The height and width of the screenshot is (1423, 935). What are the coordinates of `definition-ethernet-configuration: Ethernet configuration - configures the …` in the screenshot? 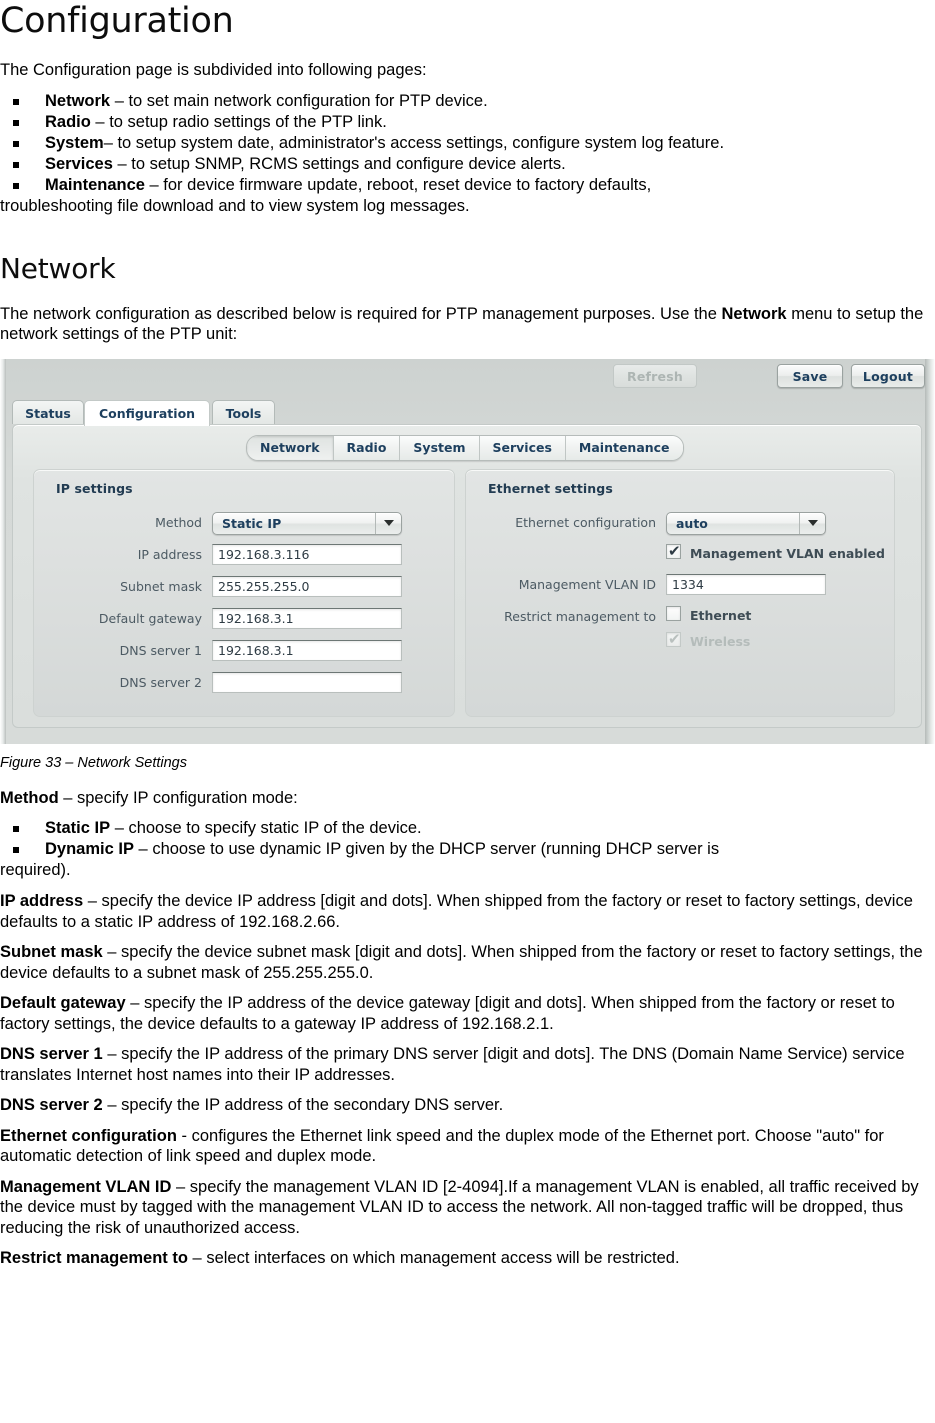 It's located at (467, 1146).